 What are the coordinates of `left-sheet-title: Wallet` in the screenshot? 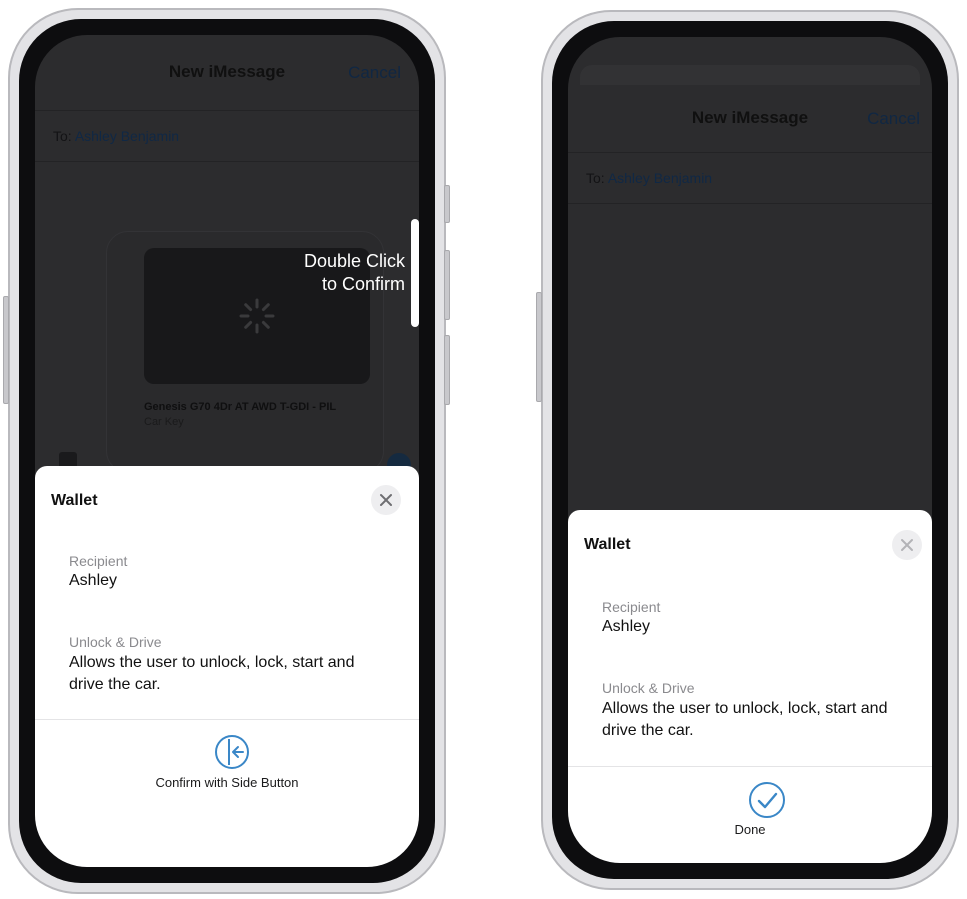 It's located at (74, 500).